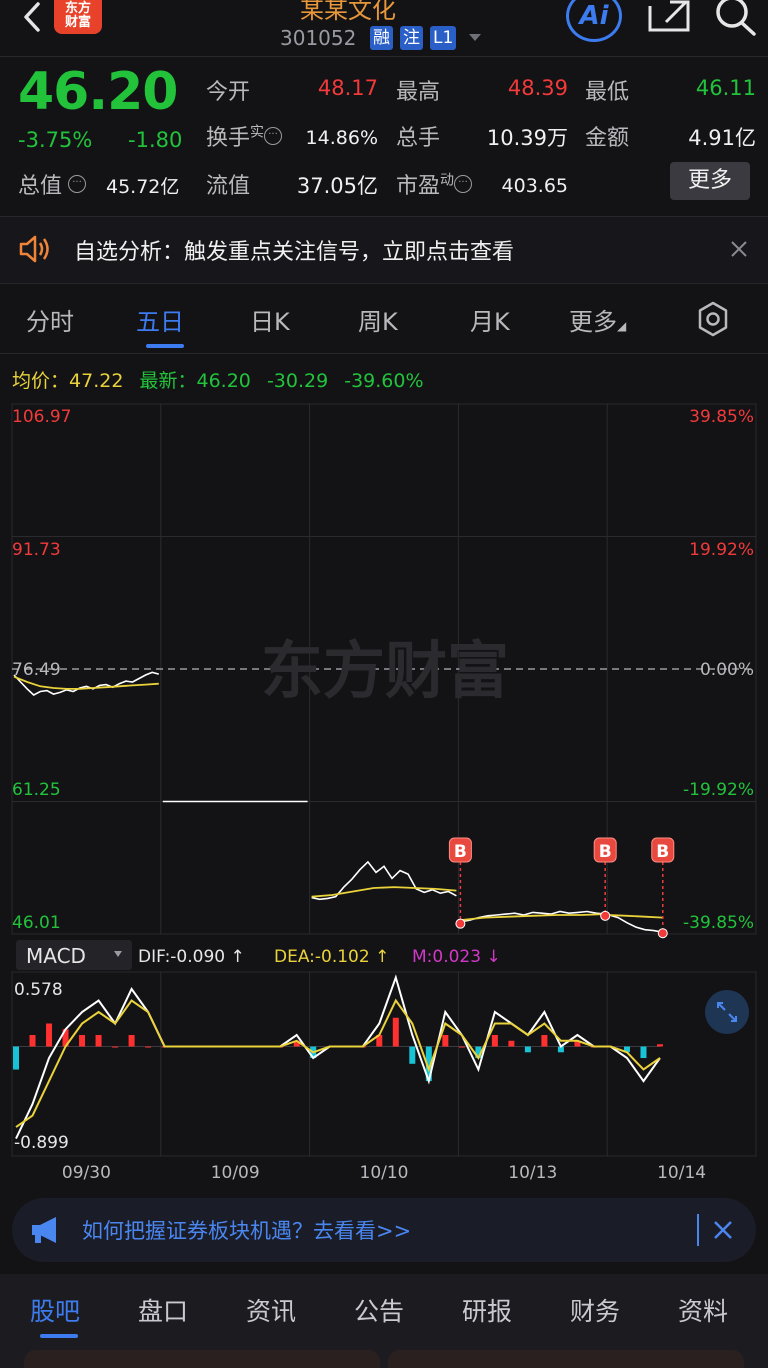  What do you see at coordinates (703, 1310) in the screenshot?
I see `btab-profile: 资料` at bounding box center [703, 1310].